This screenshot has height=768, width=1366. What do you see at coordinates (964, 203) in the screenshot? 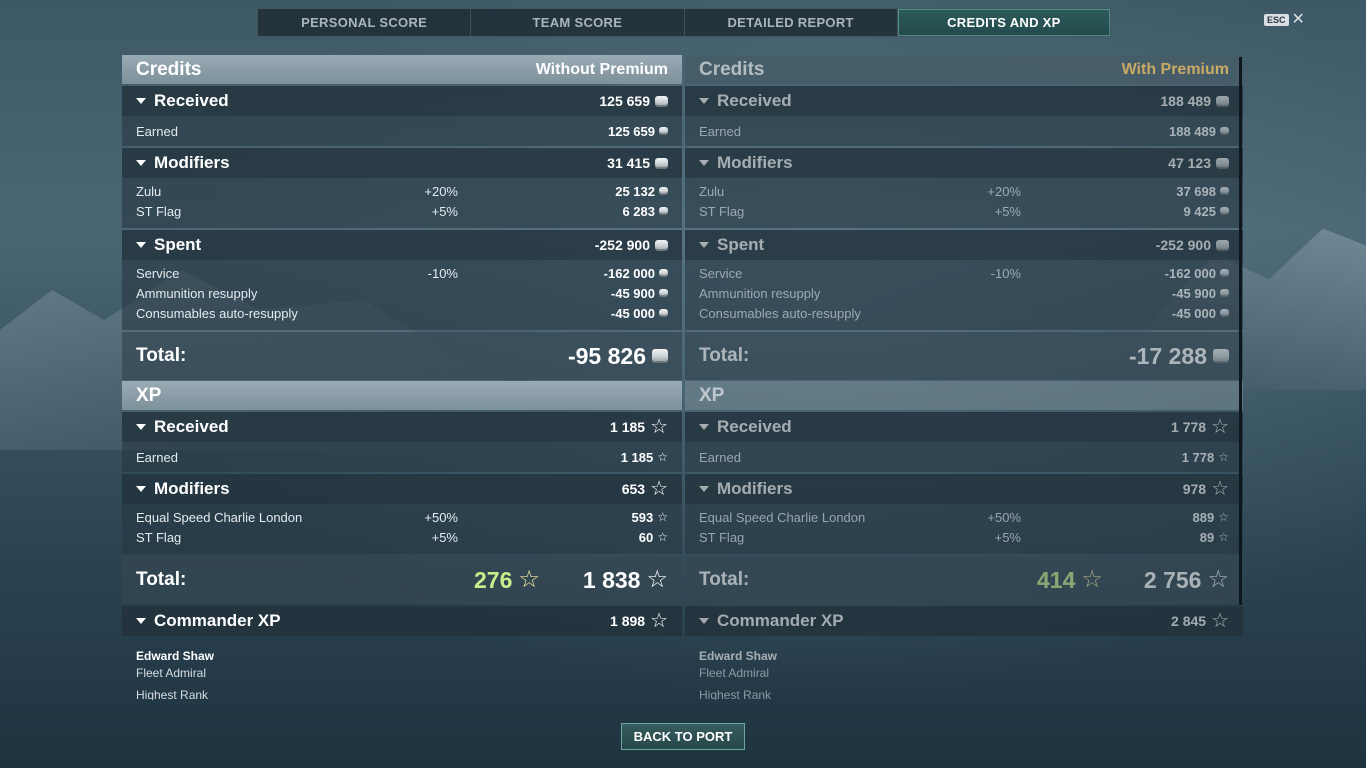
I see `modifiers-rows: Zulu +20% 37 698 ST Flag +5% 9 425` at bounding box center [964, 203].